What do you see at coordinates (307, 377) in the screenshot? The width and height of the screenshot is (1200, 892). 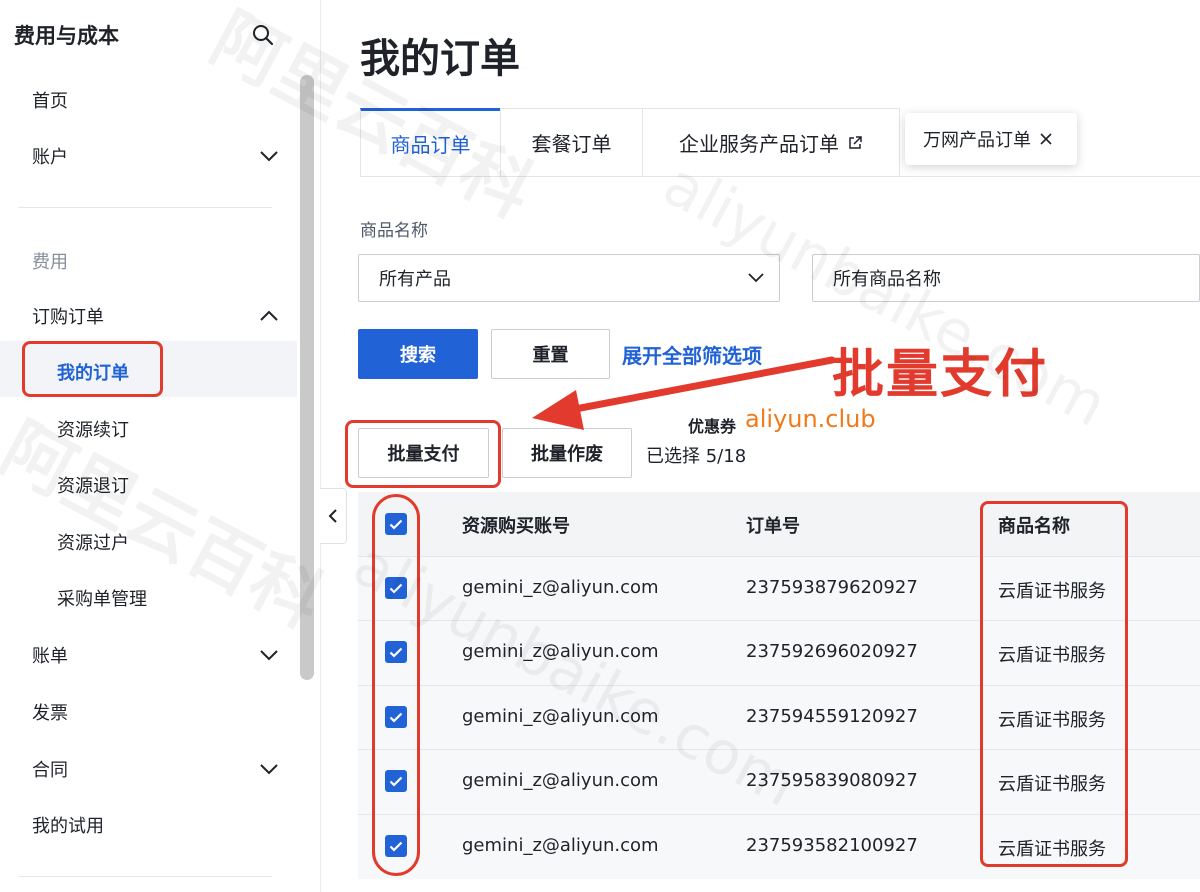 I see `sidebar-scrollbar` at bounding box center [307, 377].